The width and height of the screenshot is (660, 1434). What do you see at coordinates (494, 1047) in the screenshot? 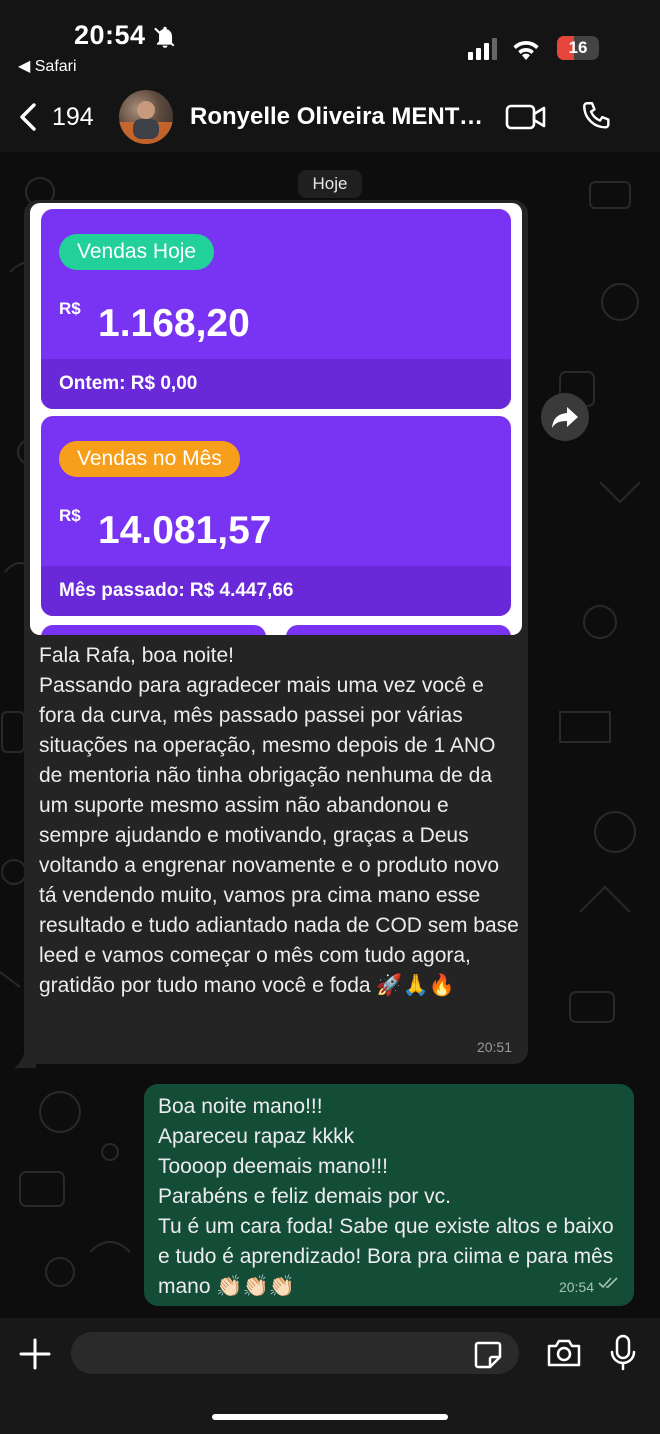
I see `incoming-message-time: 20:51` at bounding box center [494, 1047].